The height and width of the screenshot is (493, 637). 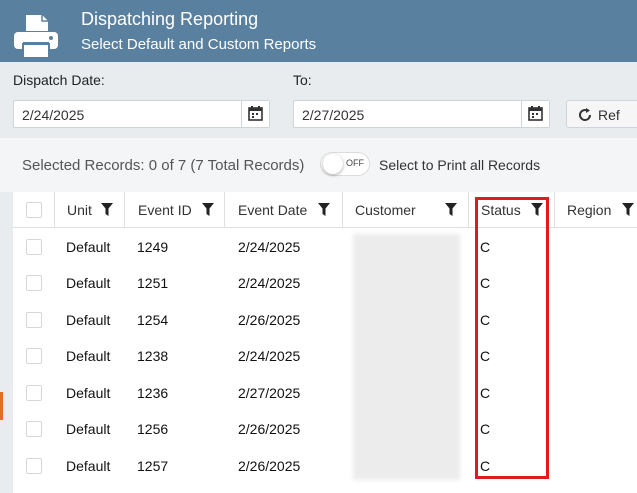 What do you see at coordinates (170, 19) in the screenshot?
I see `page-title: Dispatching Reporting` at bounding box center [170, 19].